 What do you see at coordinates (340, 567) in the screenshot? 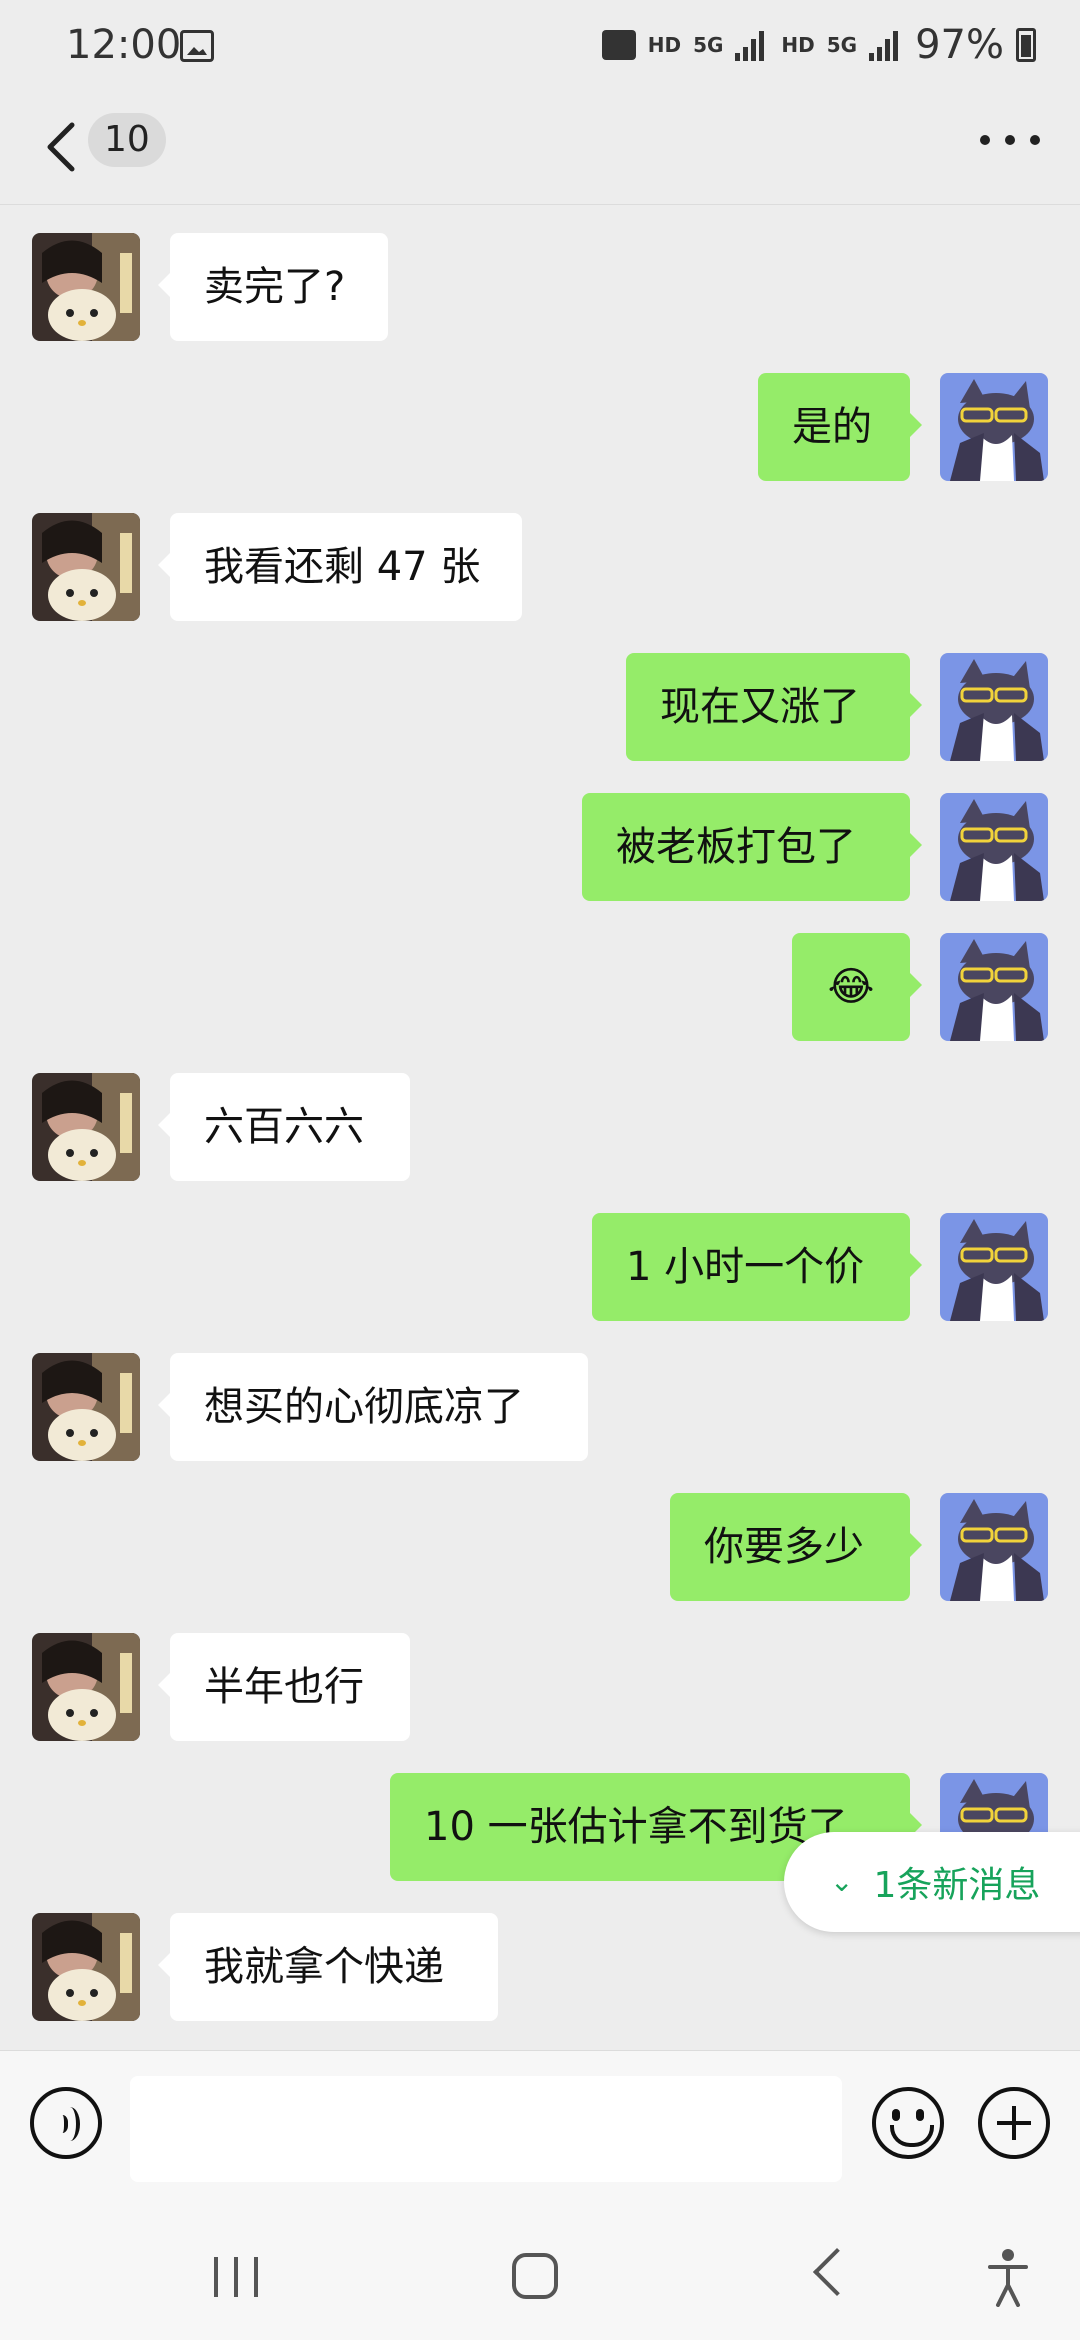
I see `incoming-message-bubble: 我看还剩 47 张` at bounding box center [340, 567].